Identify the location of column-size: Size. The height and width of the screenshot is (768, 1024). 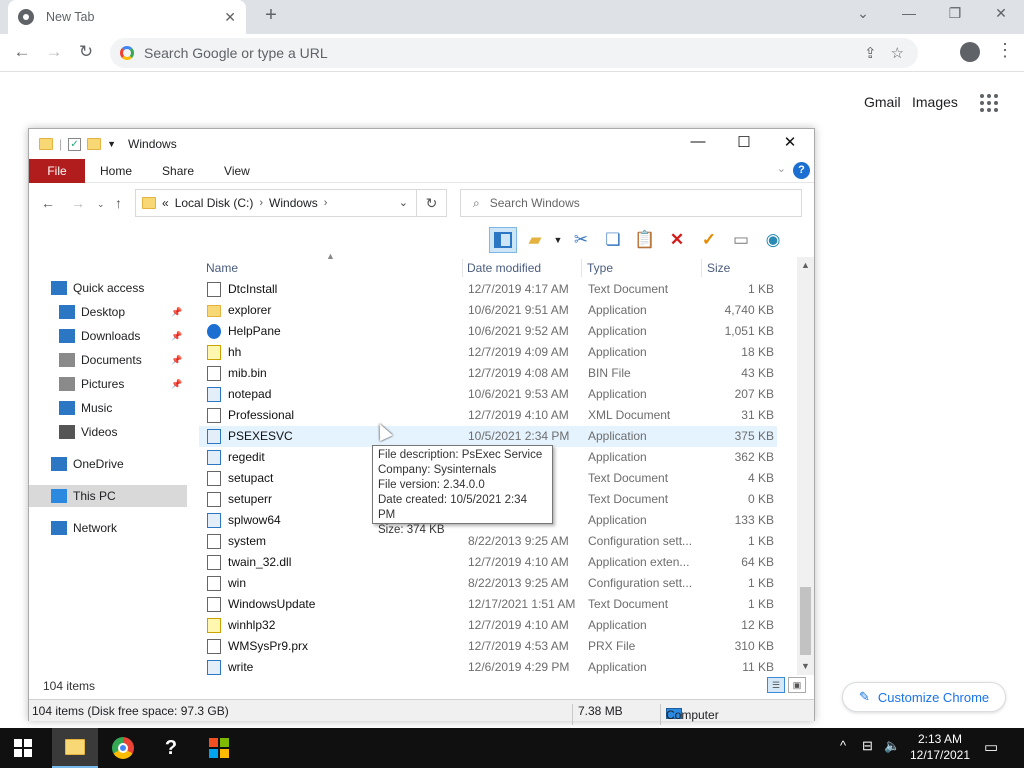
(718, 268).